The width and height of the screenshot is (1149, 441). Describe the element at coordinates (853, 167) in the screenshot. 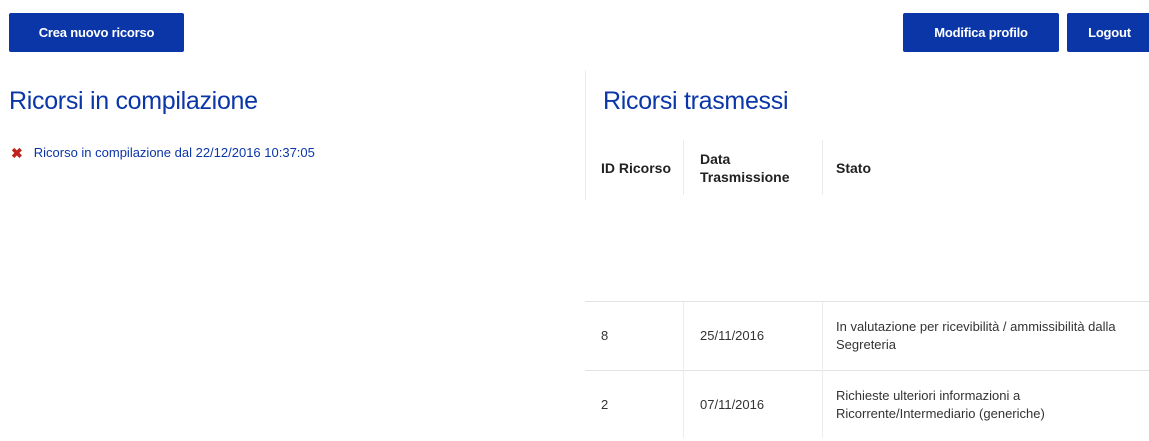

I see `column-header-stato: Stato` at that location.